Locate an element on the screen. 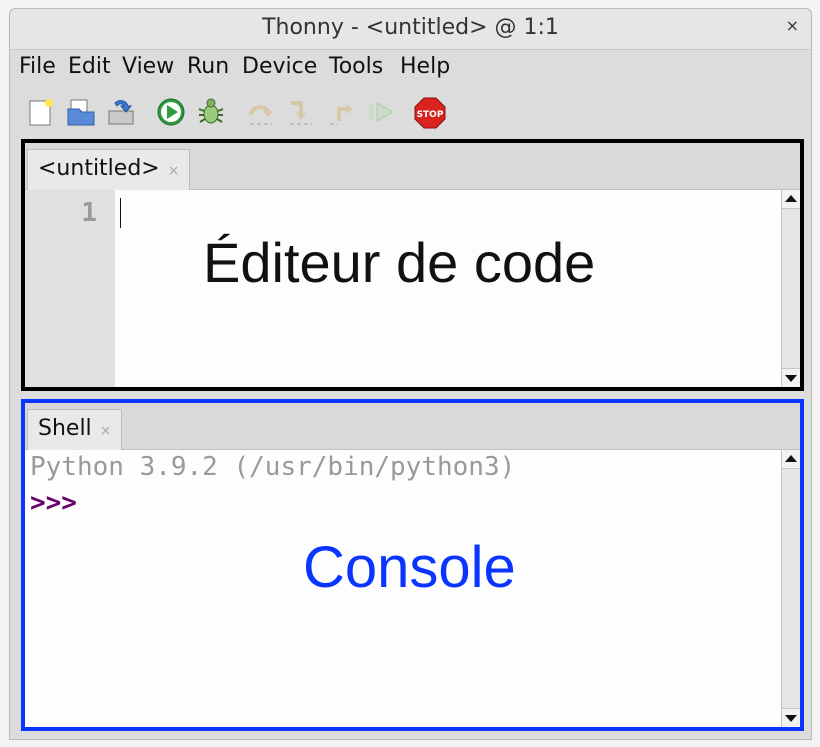 Image resolution: width=820 pixels, height=747 pixels. menu-file: File is located at coordinates (37, 66).